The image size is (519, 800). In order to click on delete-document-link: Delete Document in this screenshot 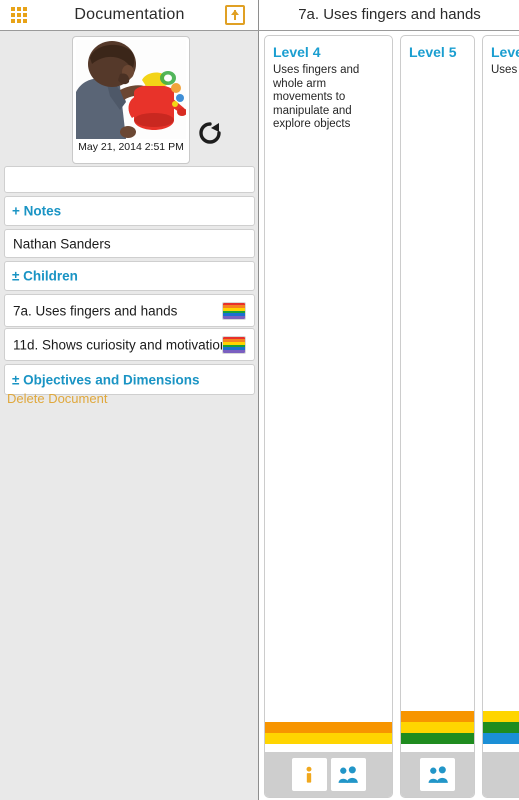, I will do `click(57, 398)`.